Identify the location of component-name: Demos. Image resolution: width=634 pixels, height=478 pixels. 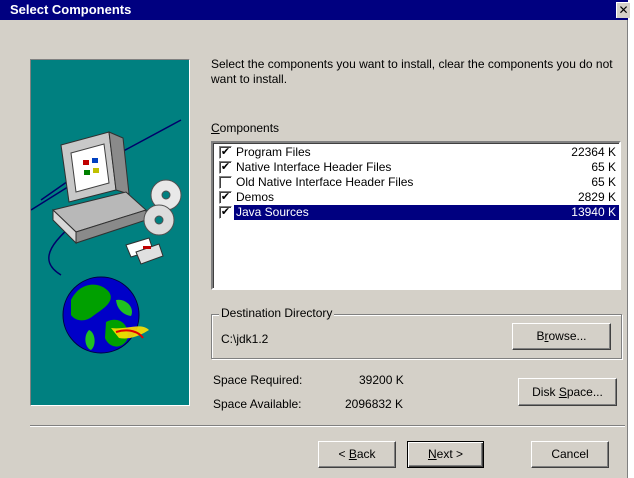
(255, 197).